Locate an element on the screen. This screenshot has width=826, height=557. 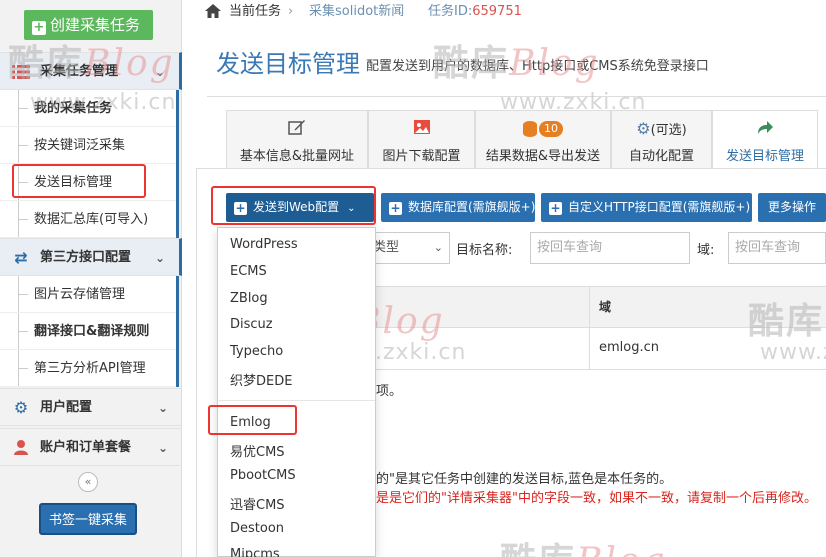
highlight-send-target is located at coordinates (79, 181).